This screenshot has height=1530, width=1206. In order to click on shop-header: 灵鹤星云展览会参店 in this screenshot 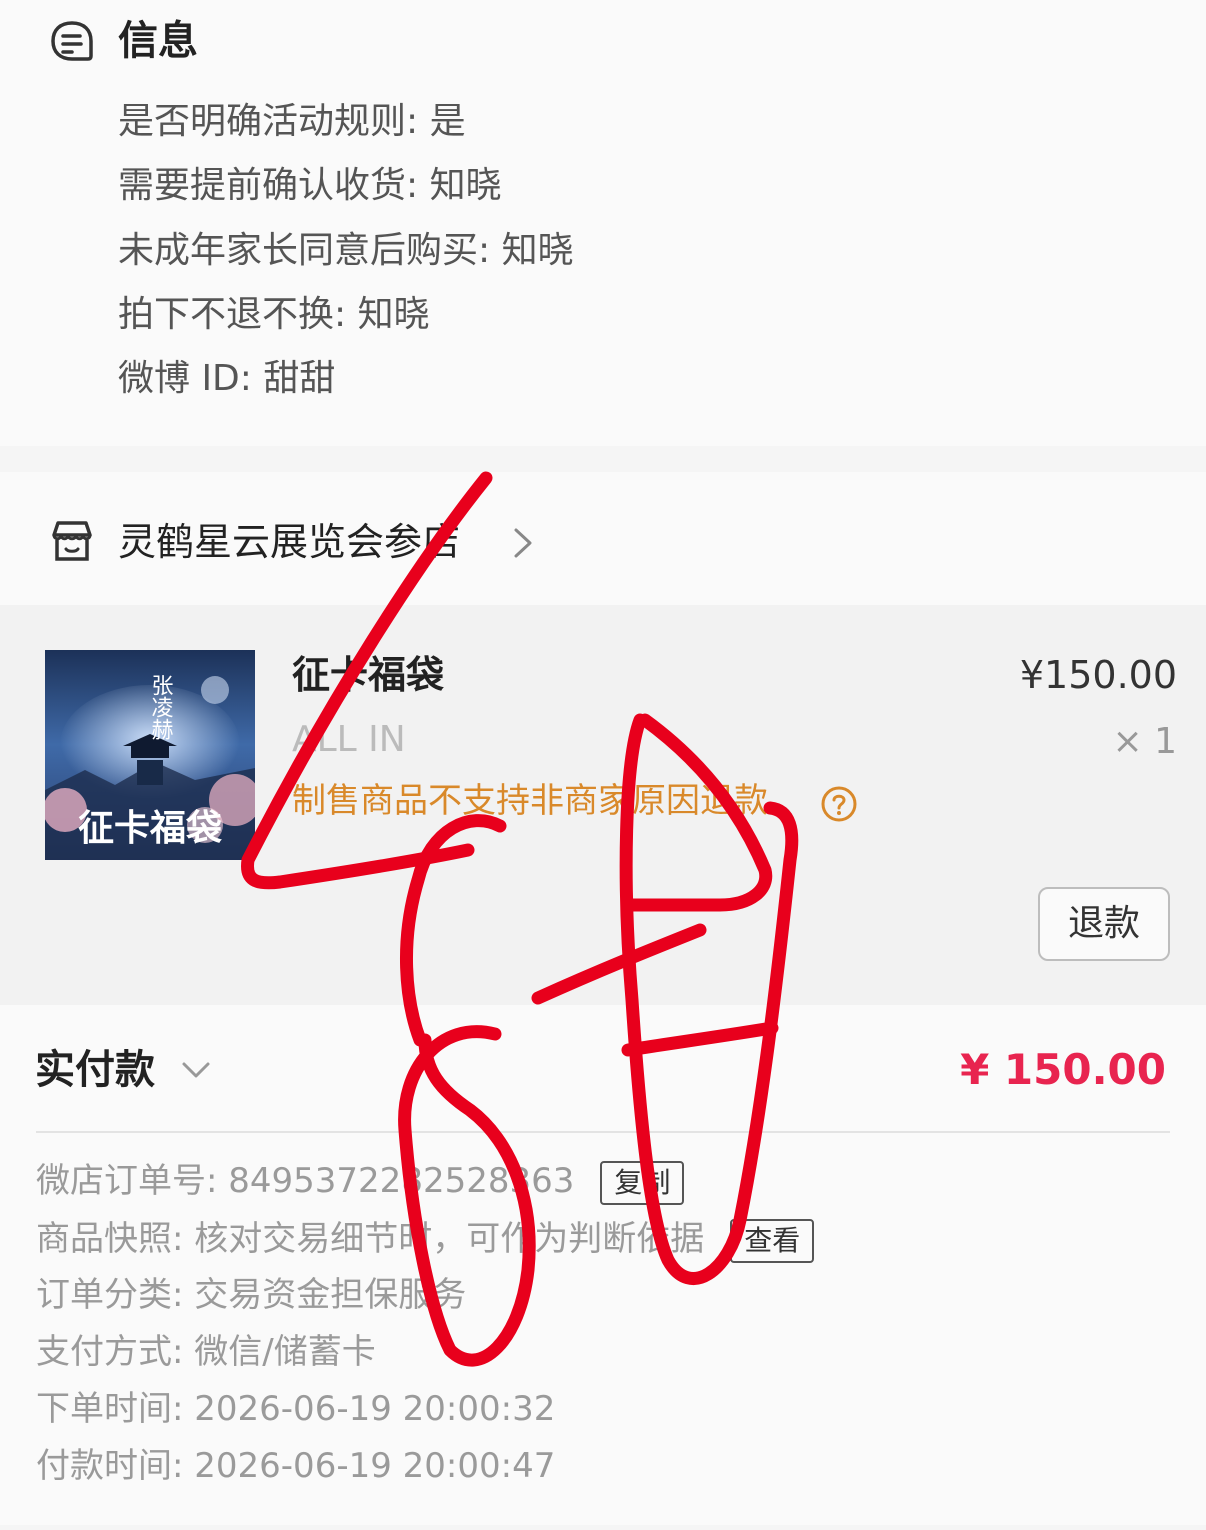, I will do `click(603, 538)`.